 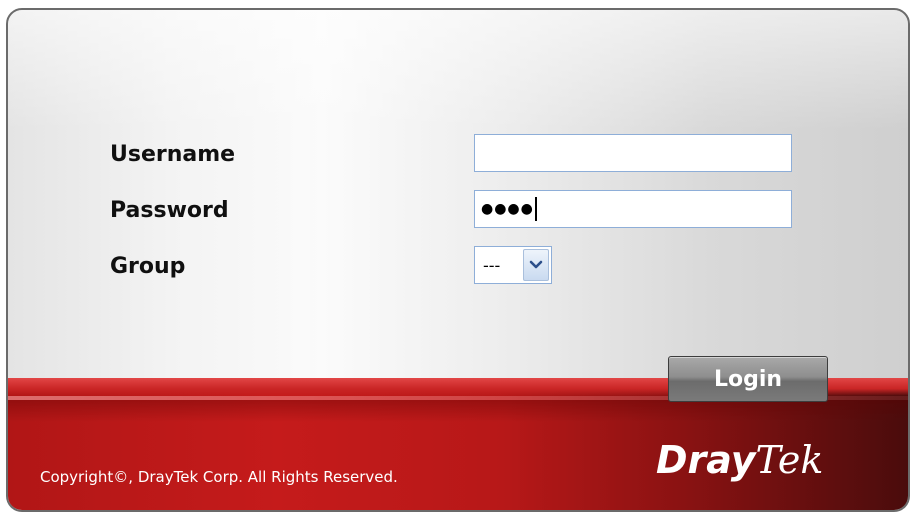 I want to click on password-label: Password, so click(x=169, y=210).